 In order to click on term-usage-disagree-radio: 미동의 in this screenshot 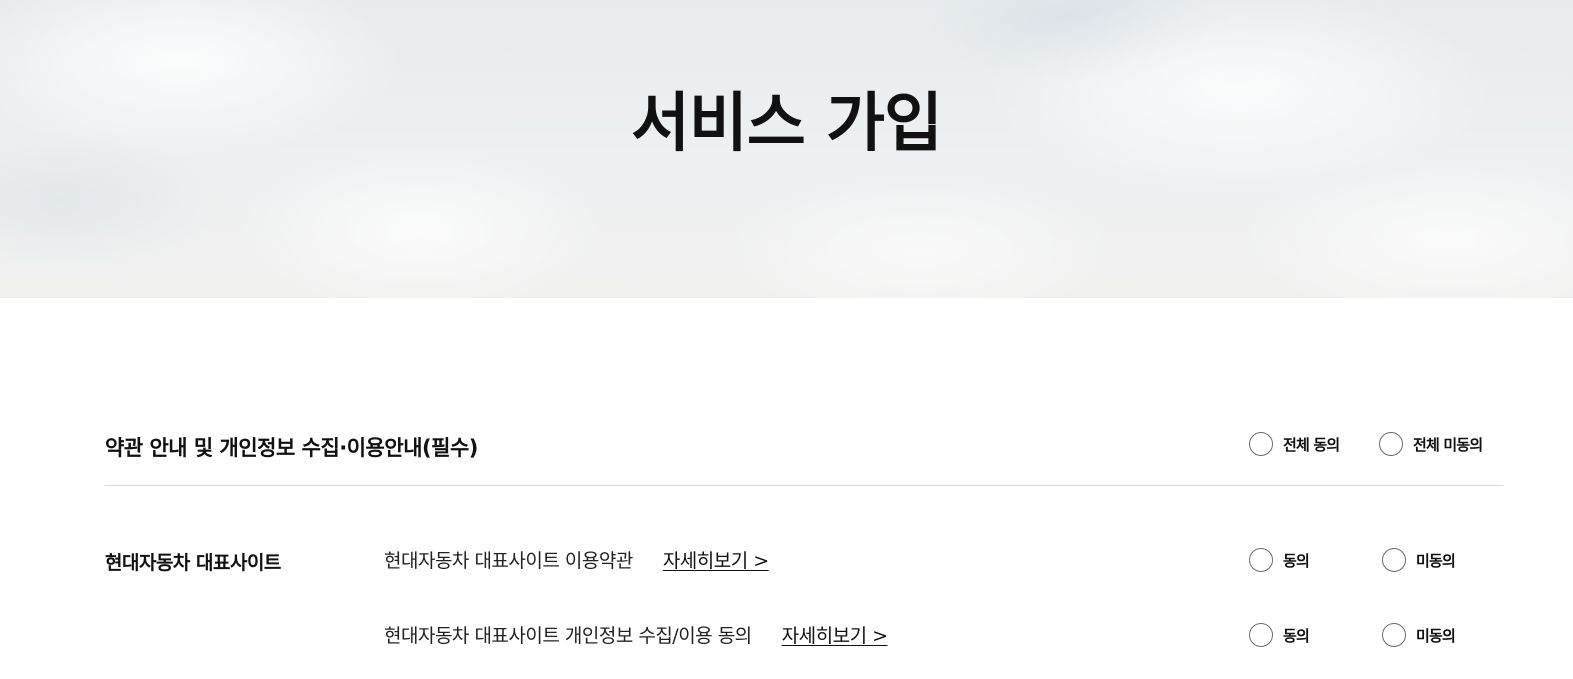, I will do `click(1419, 560)`.